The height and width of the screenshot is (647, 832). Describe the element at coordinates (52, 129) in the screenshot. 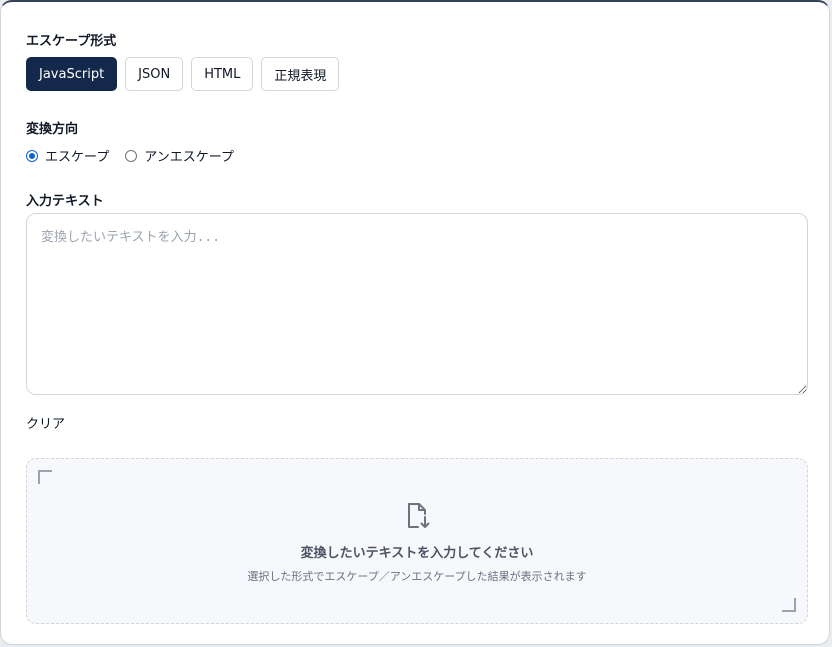

I see `direction-label: 変換方向` at that location.